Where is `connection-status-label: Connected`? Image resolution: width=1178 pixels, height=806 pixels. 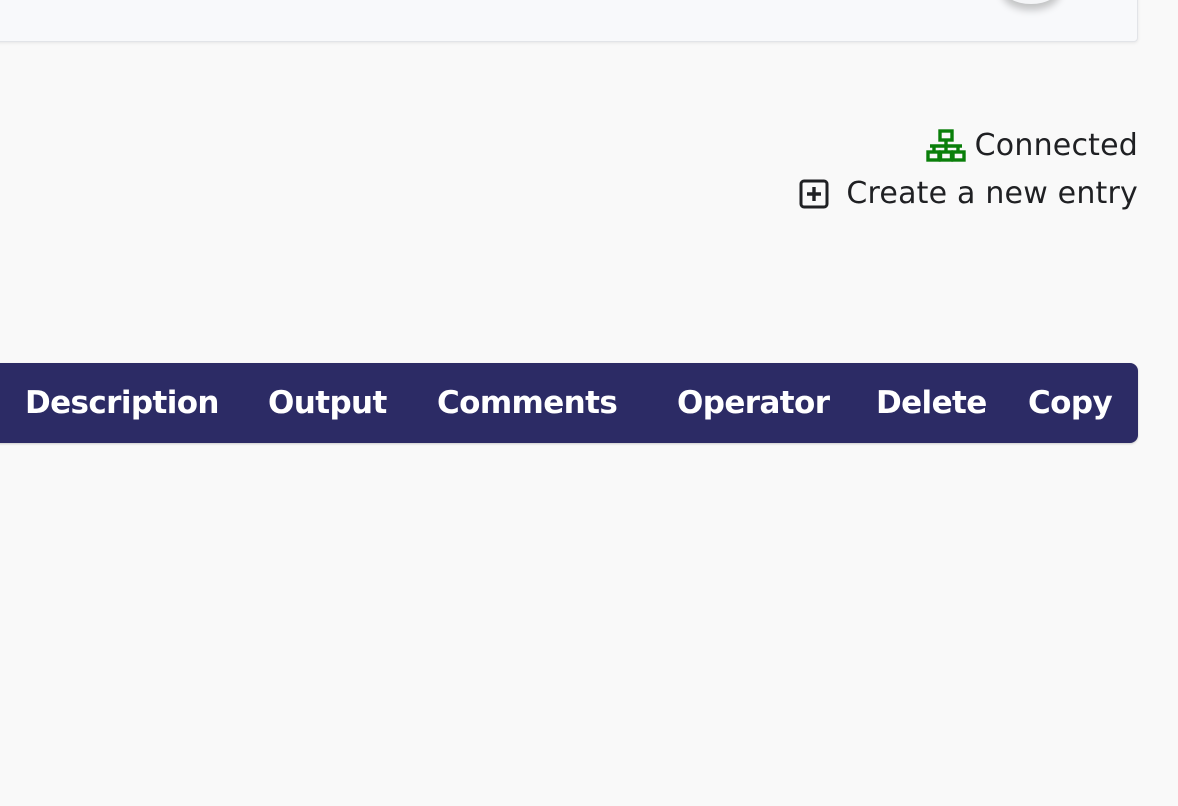
connection-status-label: Connected is located at coordinates (1056, 145).